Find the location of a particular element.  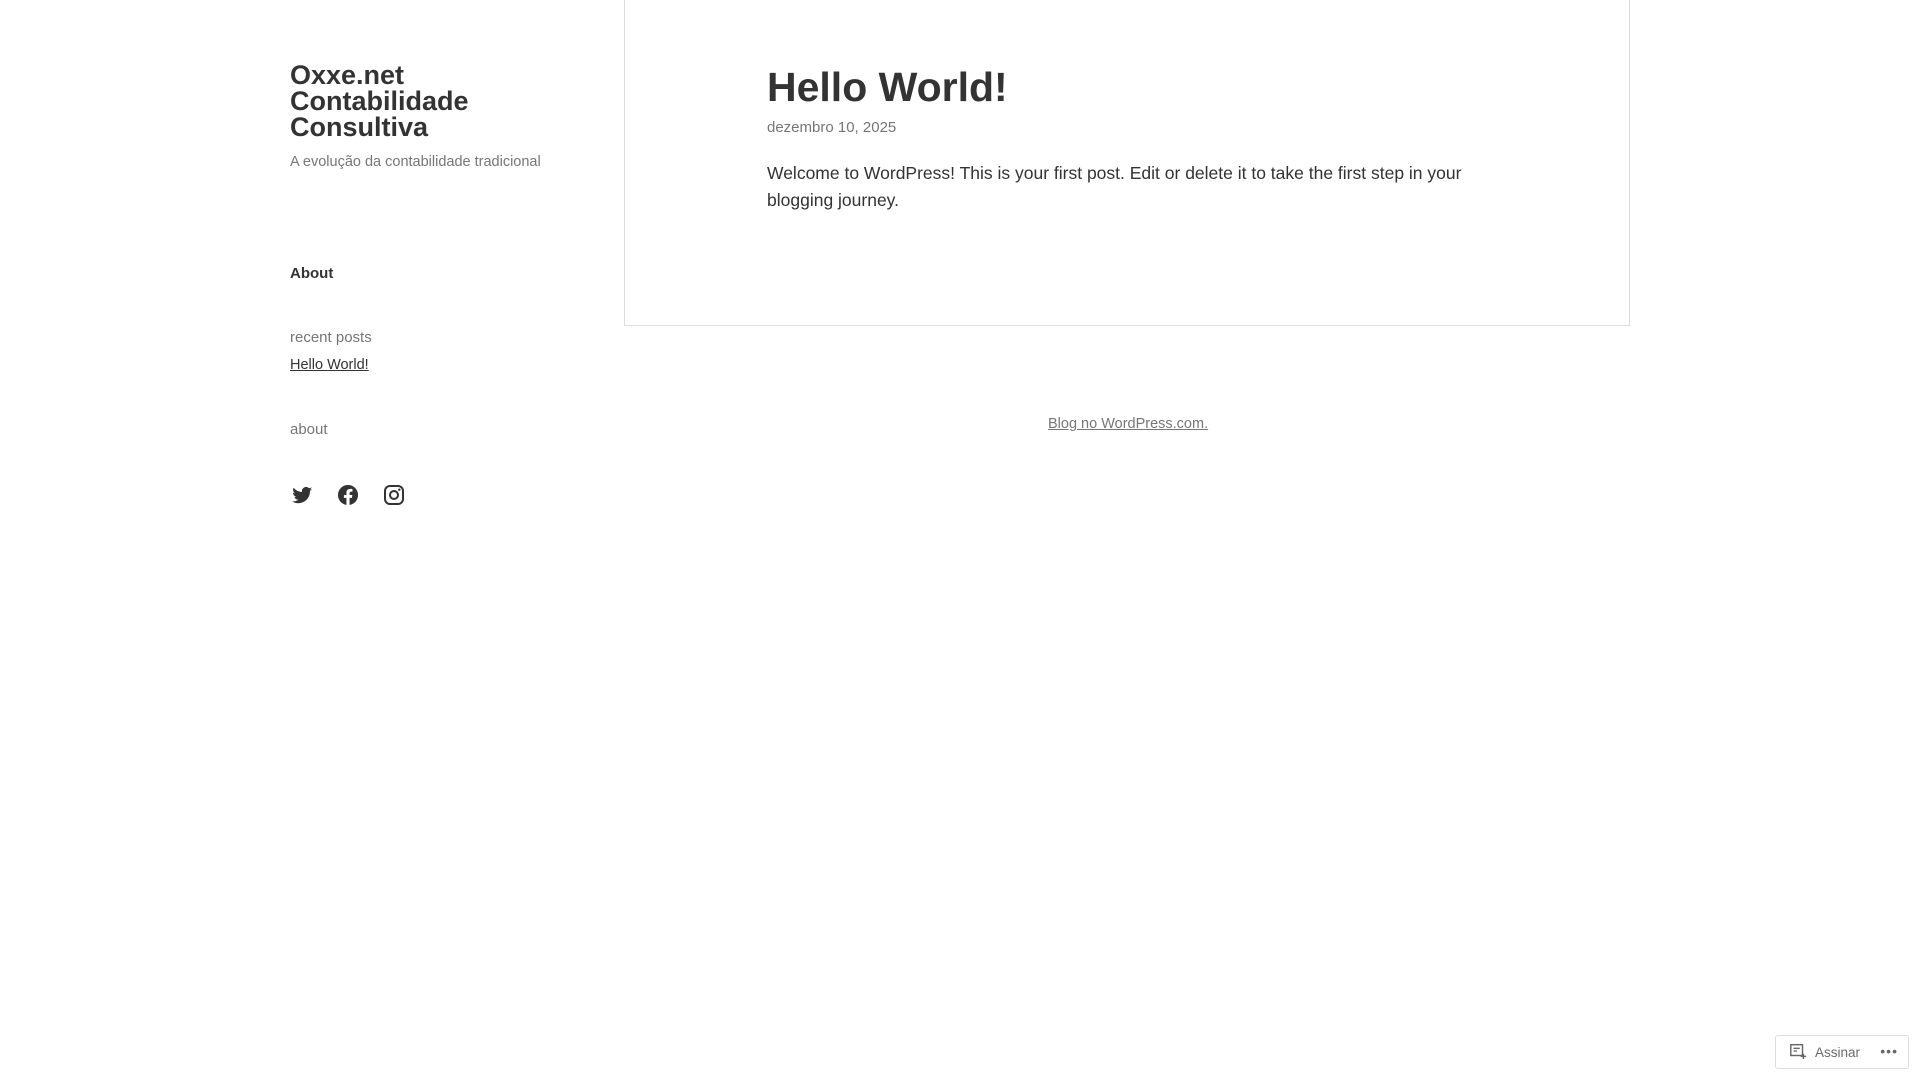

recent-posts-title: recent posts is located at coordinates (331, 337).